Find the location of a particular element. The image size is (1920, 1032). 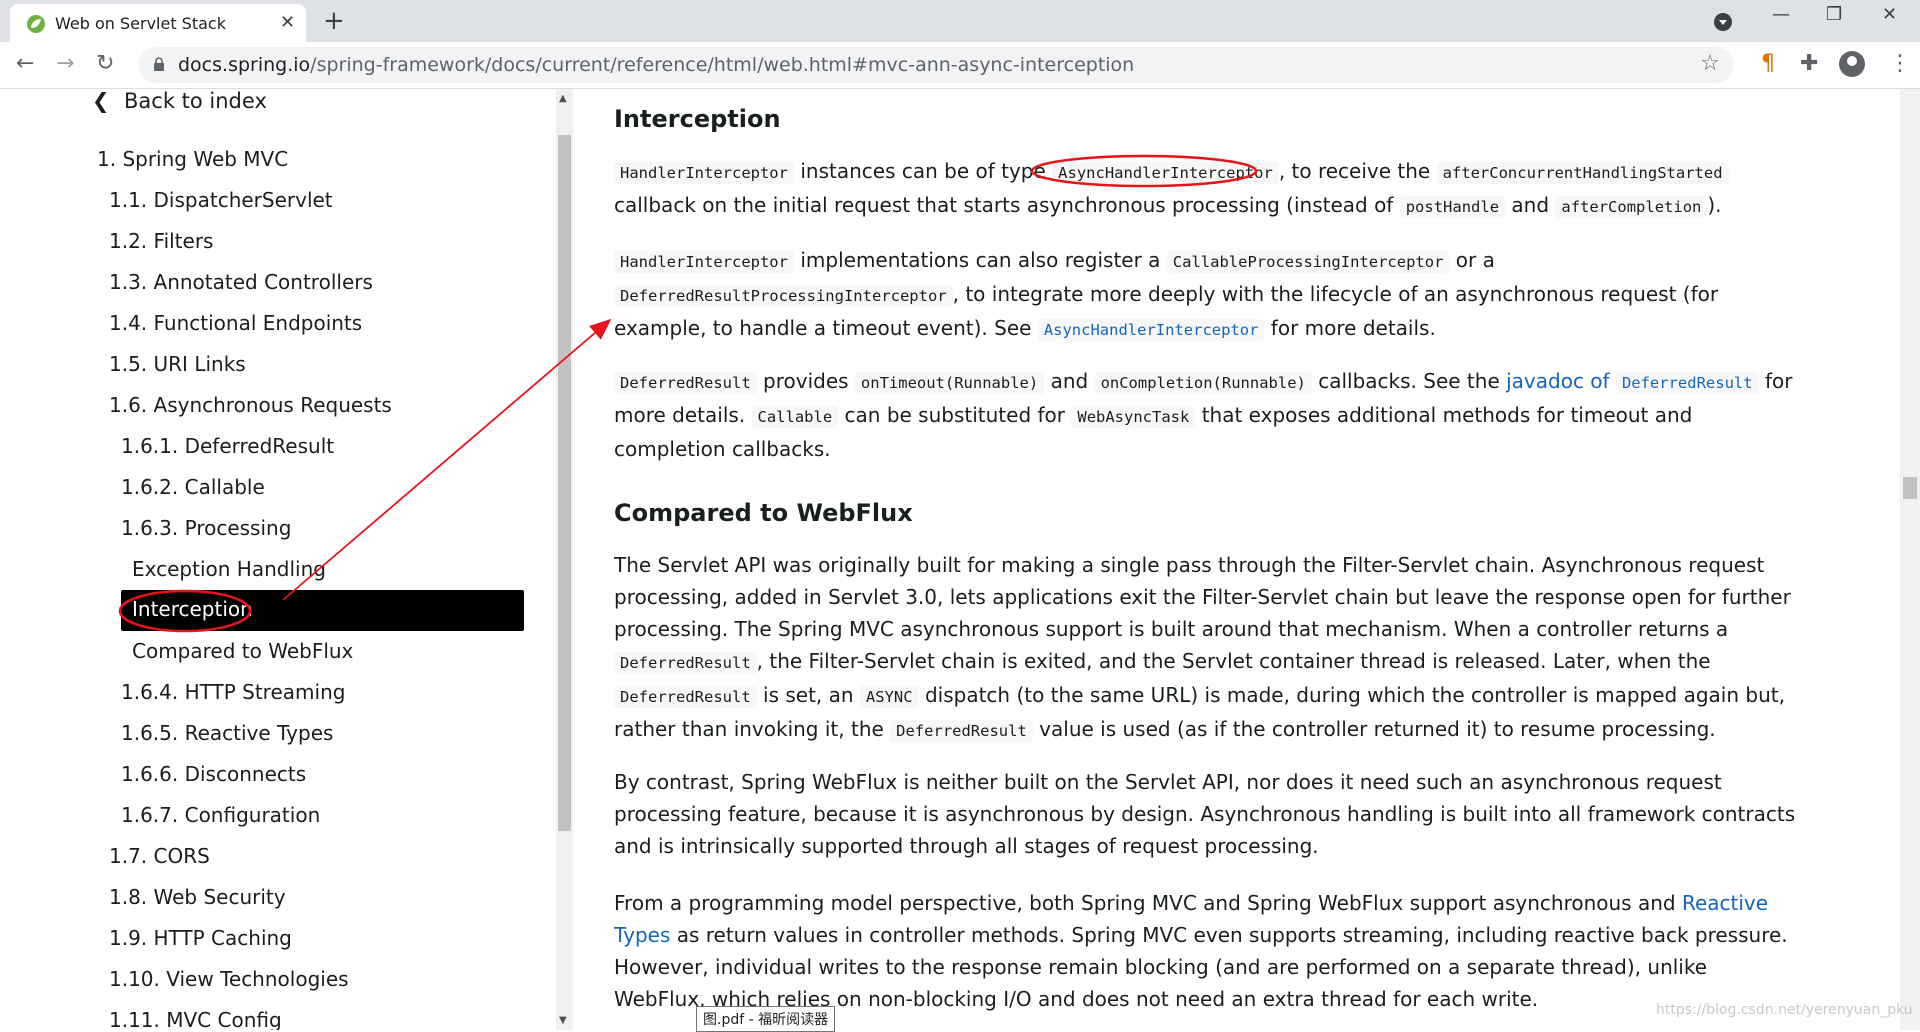

scroll-up-arrow-icon: ▲ is located at coordinates (563, 98).